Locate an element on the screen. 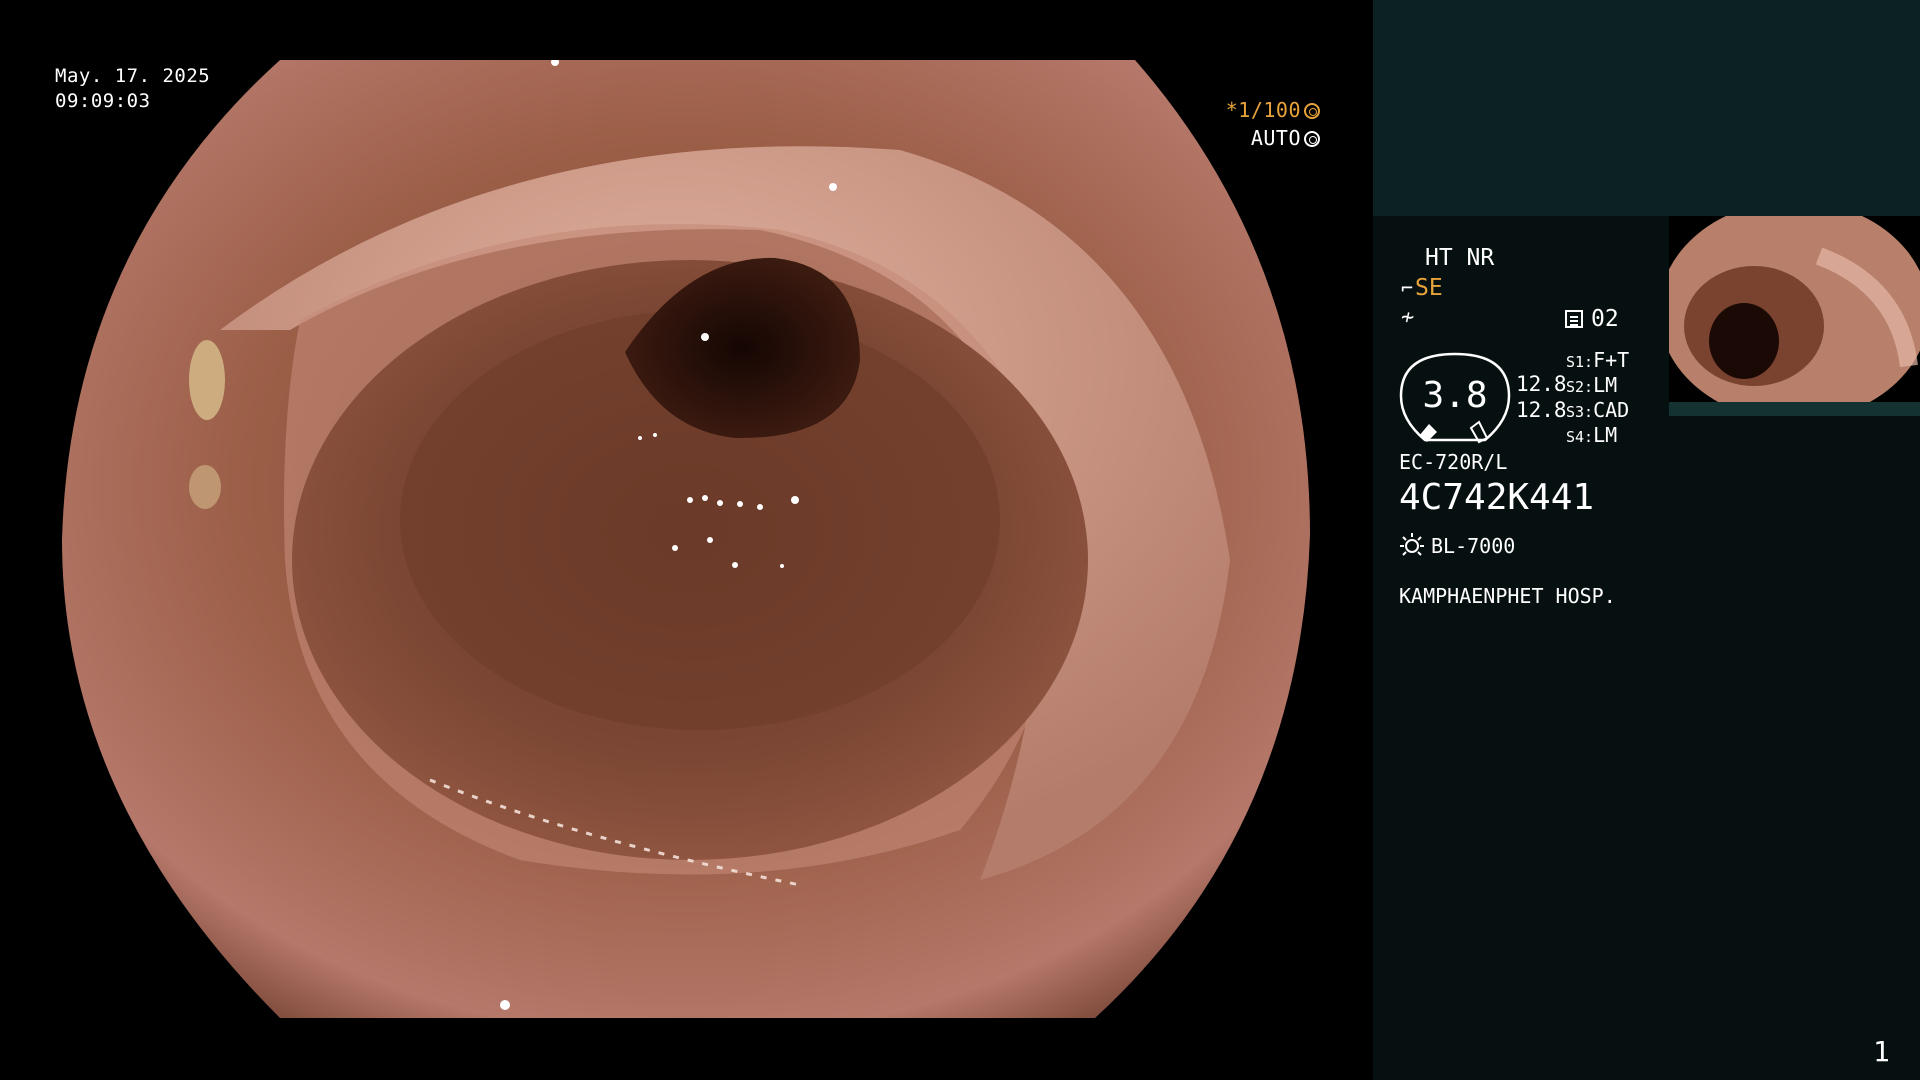  record-icon is located at coordinates (1574, 319).